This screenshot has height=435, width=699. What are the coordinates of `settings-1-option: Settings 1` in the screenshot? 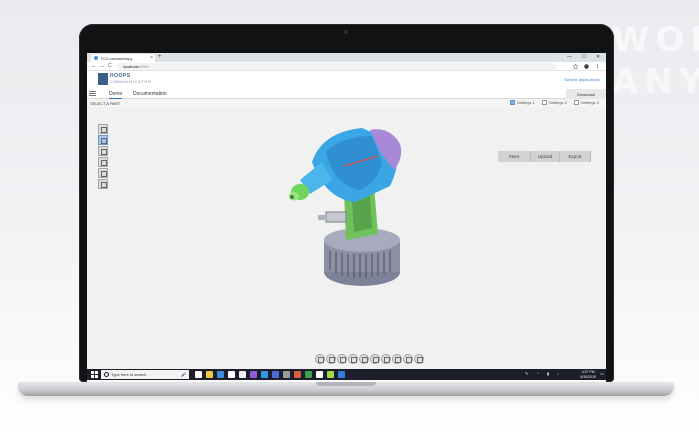 It's located at (522, 103).